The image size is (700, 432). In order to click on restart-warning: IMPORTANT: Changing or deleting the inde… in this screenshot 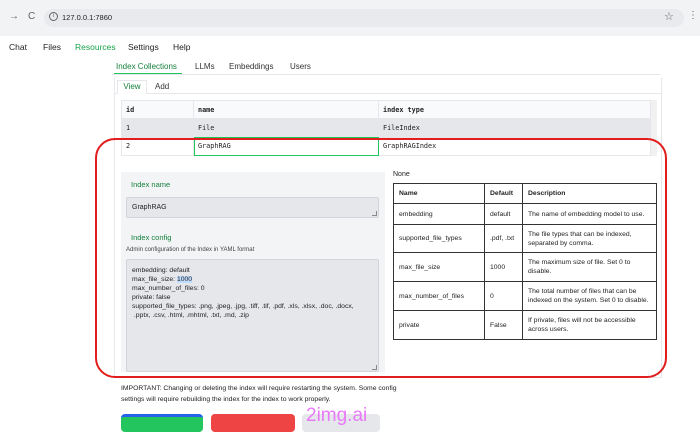, I will do `click(259, 394)`.